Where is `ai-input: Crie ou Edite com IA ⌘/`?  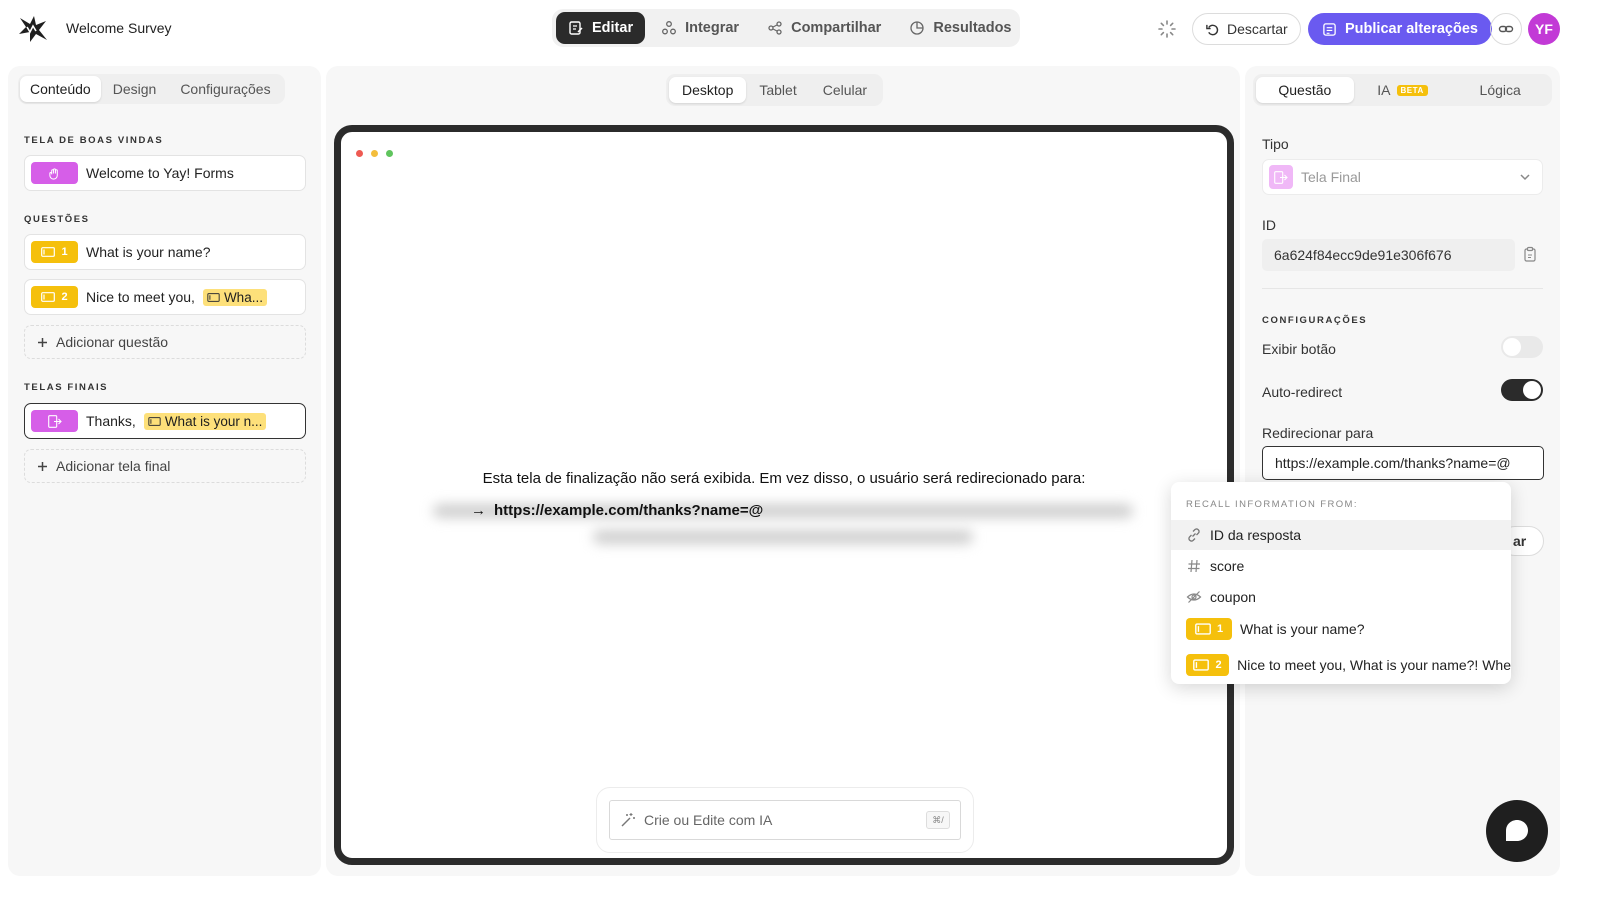 ai-input: Crie ou Edite com IA ⌘/ is located at coordinates (785, 820).